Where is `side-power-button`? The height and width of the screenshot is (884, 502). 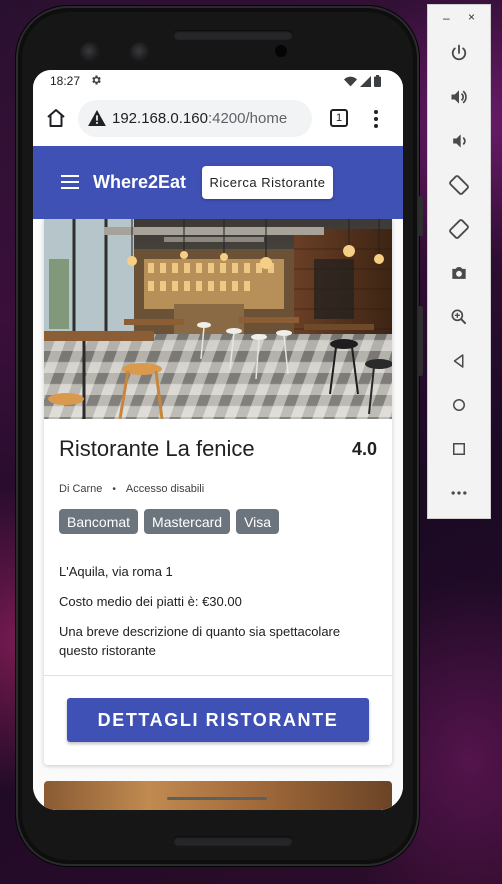 side-power-button is located at coordinates (421, 216).